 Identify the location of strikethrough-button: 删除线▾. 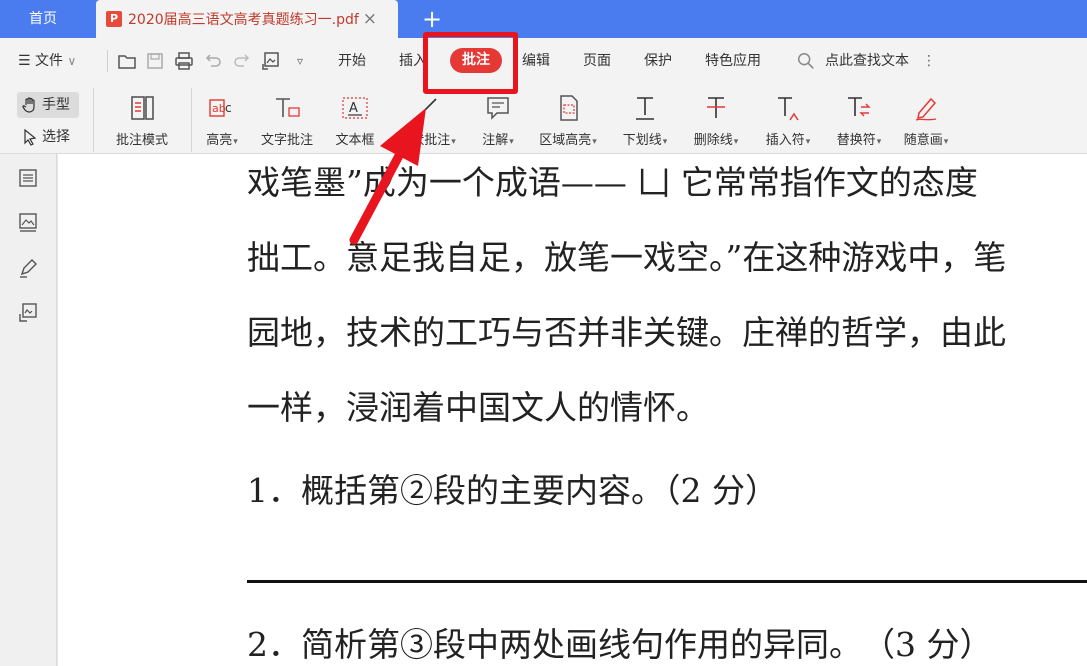
(716, 121).